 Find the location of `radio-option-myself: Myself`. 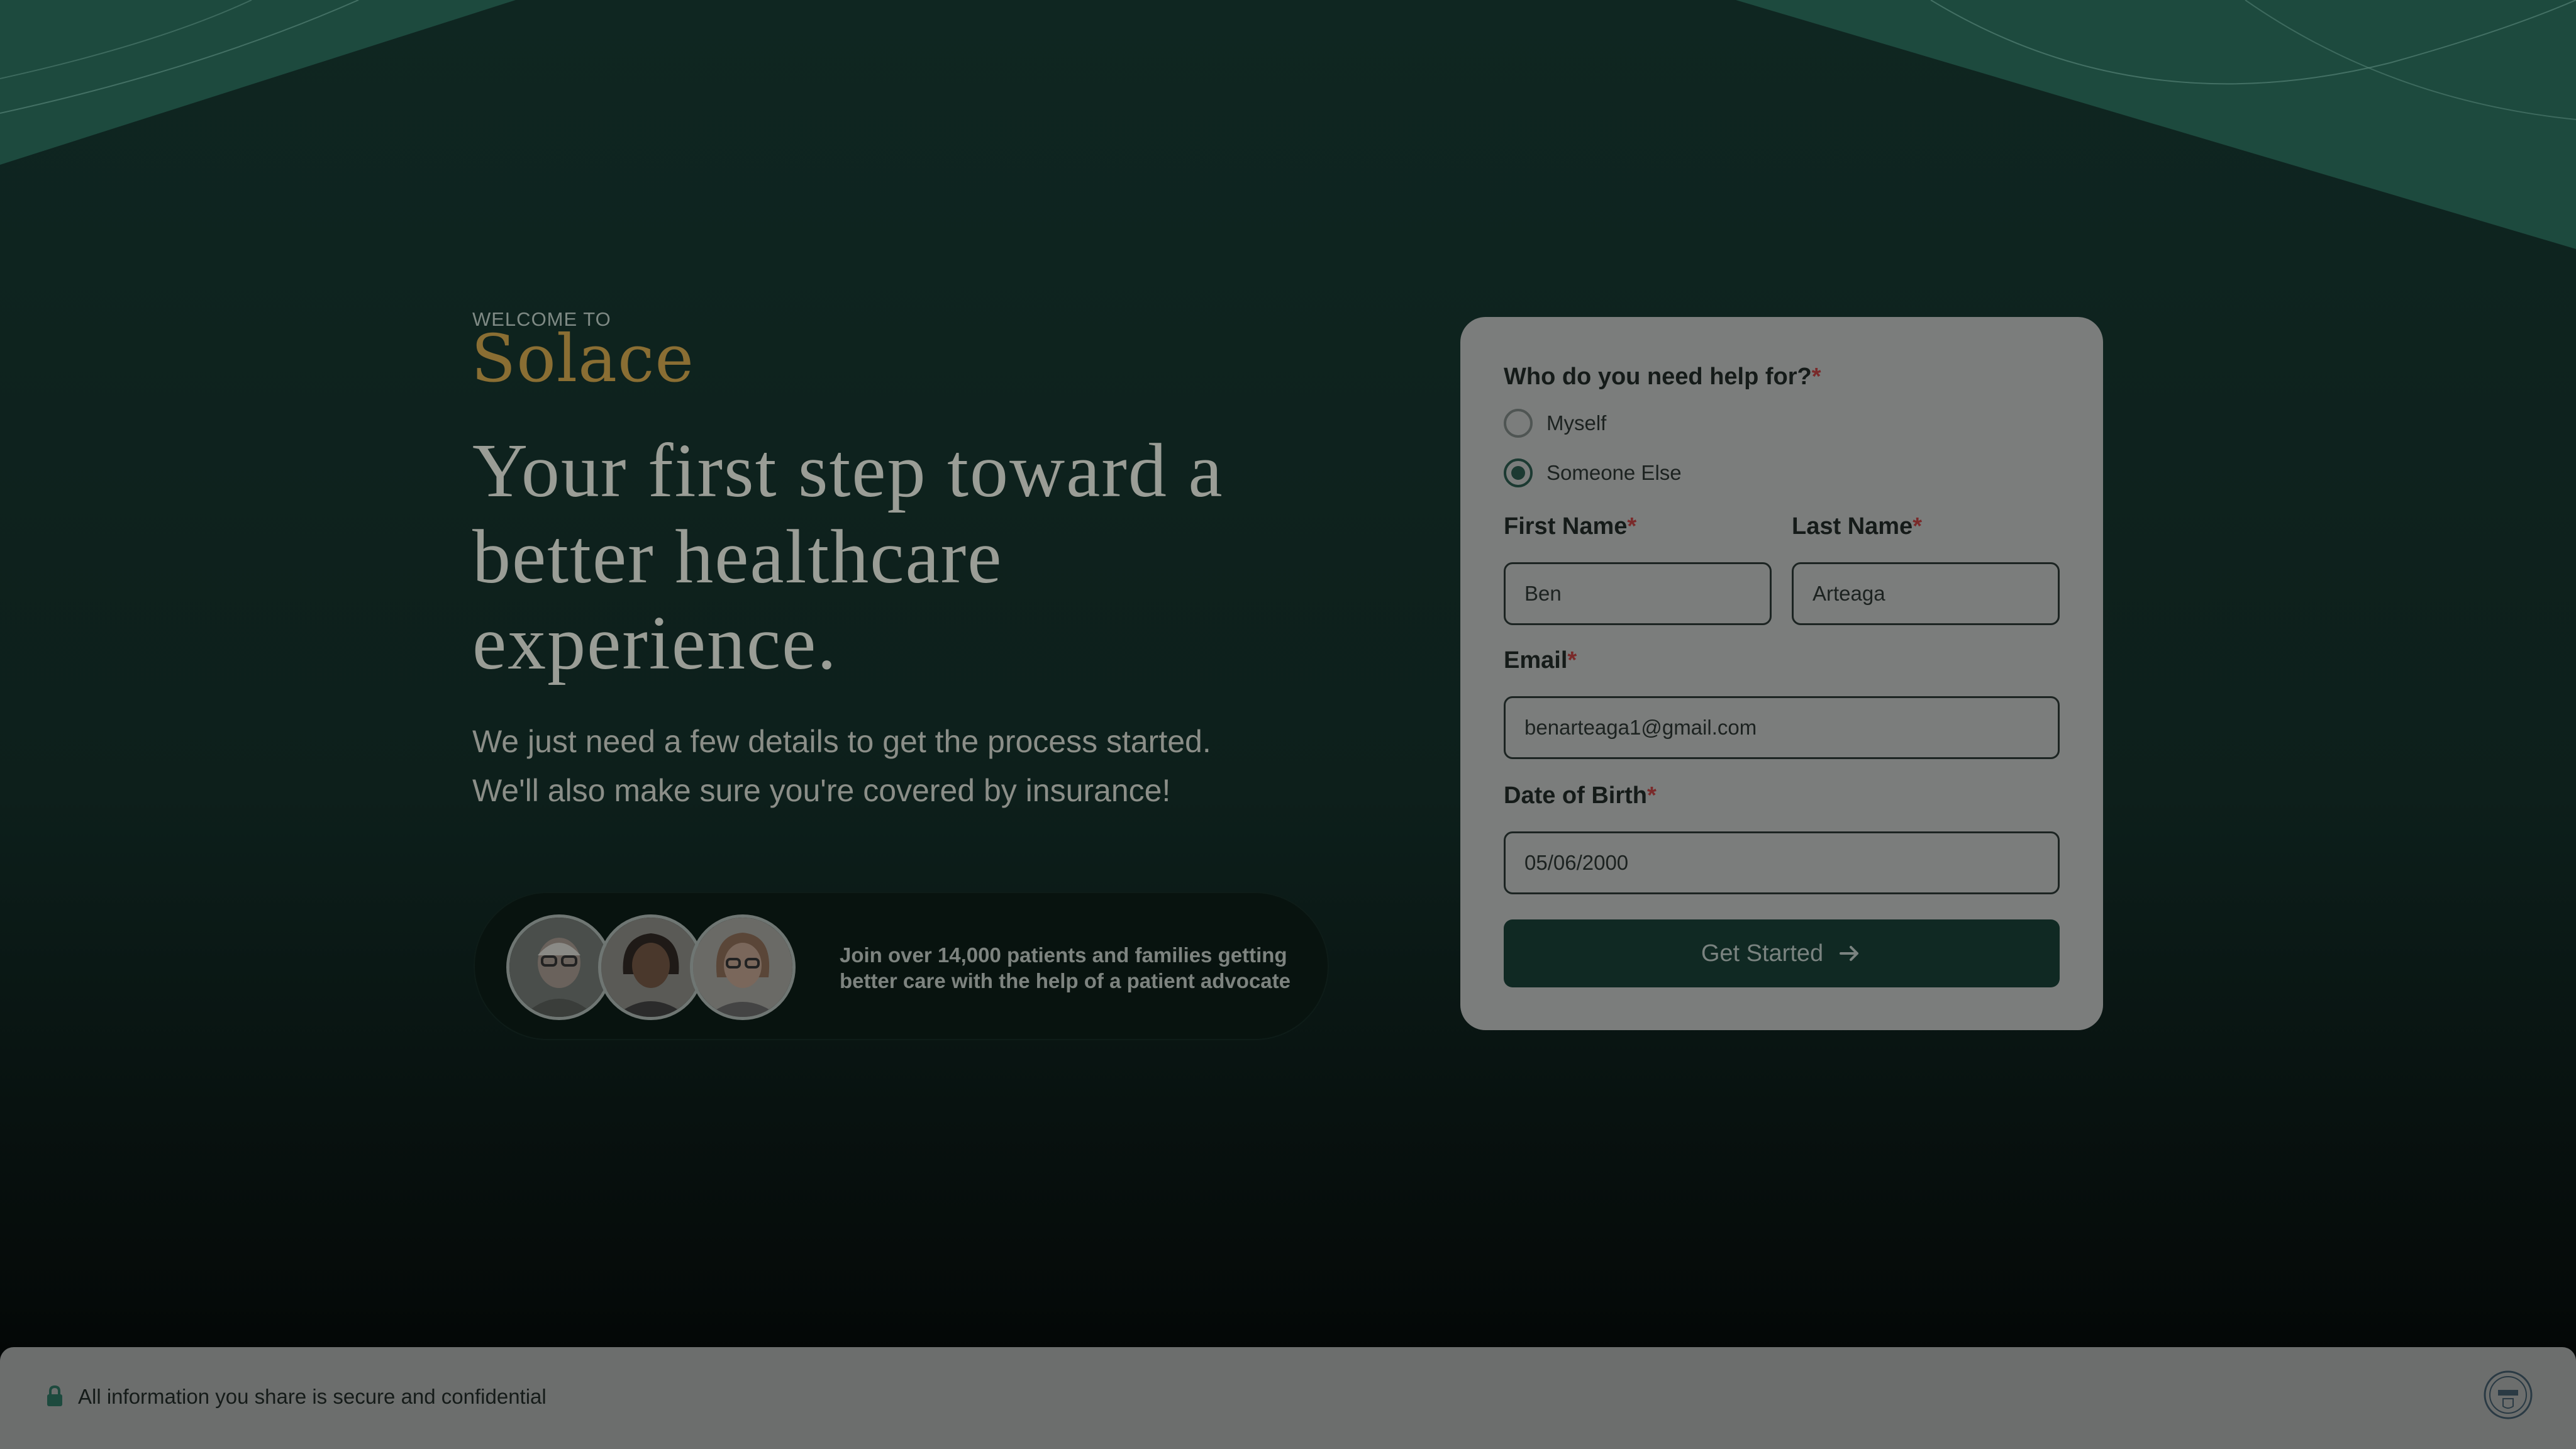

radio-option-myself: Myself is located at coordinates (1555, 423).